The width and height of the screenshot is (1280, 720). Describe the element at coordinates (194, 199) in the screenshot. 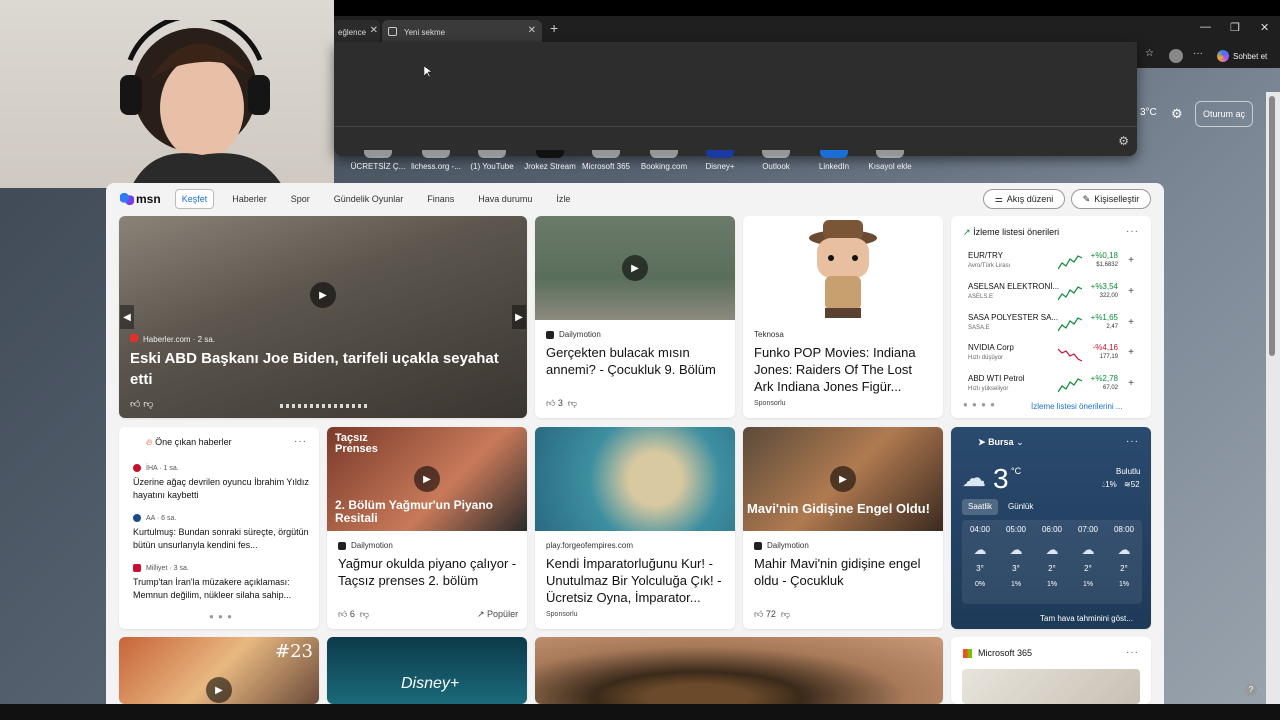

I see `nav-kesfet: Keşfet` at that location.